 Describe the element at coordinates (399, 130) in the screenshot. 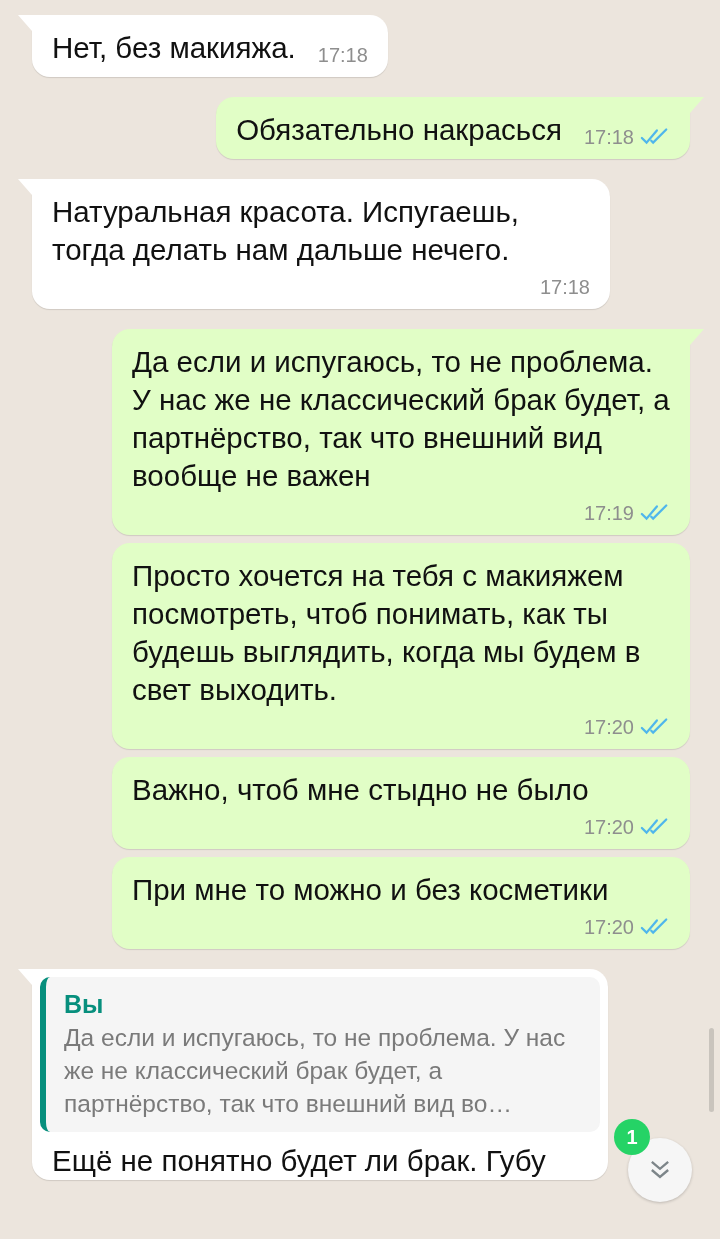

I see `message-text: Обязательно накрасься` at that location.